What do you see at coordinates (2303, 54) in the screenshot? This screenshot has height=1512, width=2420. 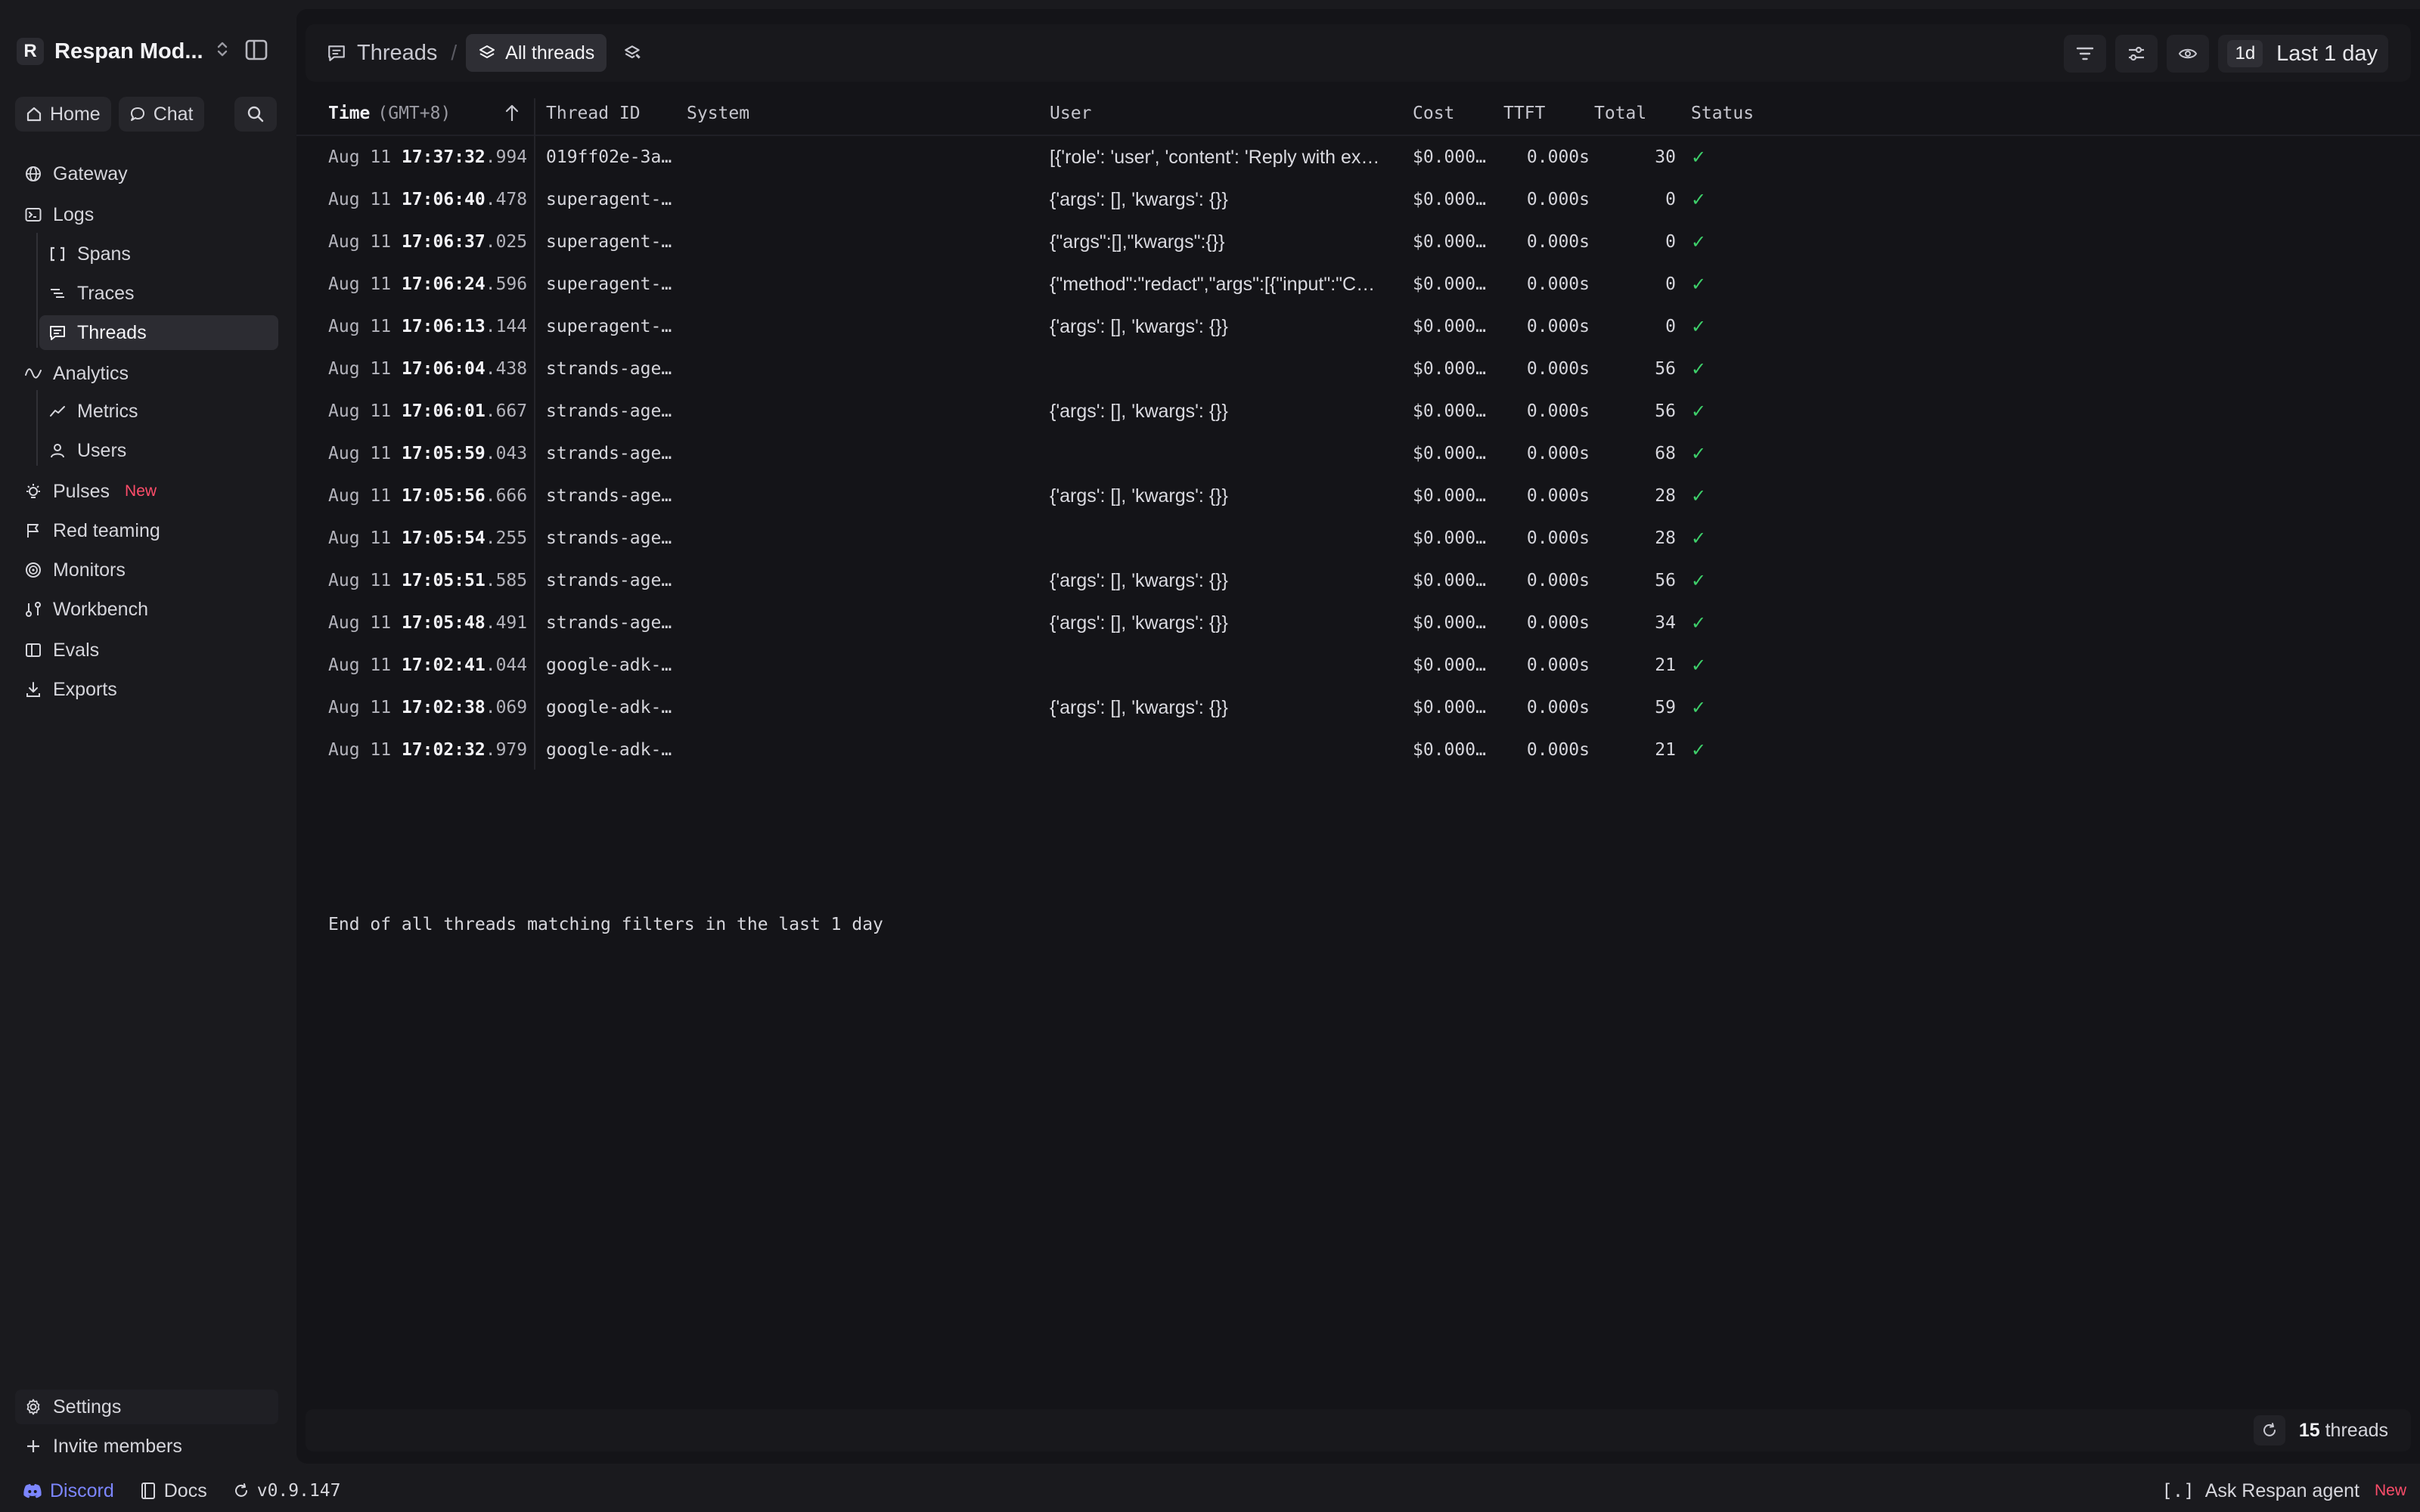 I see `time-range-button: 1d Last 1 day` at bounding box center [2303, 54].